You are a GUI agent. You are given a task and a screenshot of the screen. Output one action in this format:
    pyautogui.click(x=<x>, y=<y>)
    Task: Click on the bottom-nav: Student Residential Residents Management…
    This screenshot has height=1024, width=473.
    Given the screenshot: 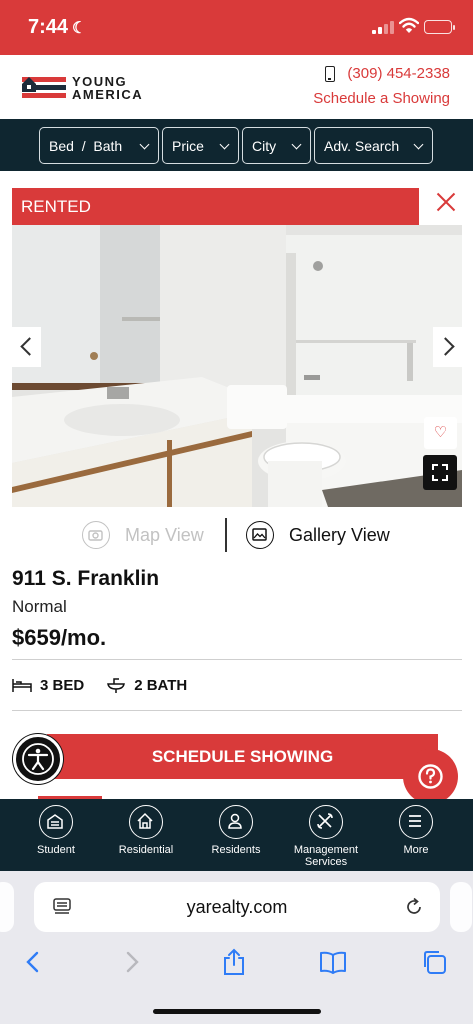 What is the action you would take?
    pyautogui.click(x=236, y=835)
    